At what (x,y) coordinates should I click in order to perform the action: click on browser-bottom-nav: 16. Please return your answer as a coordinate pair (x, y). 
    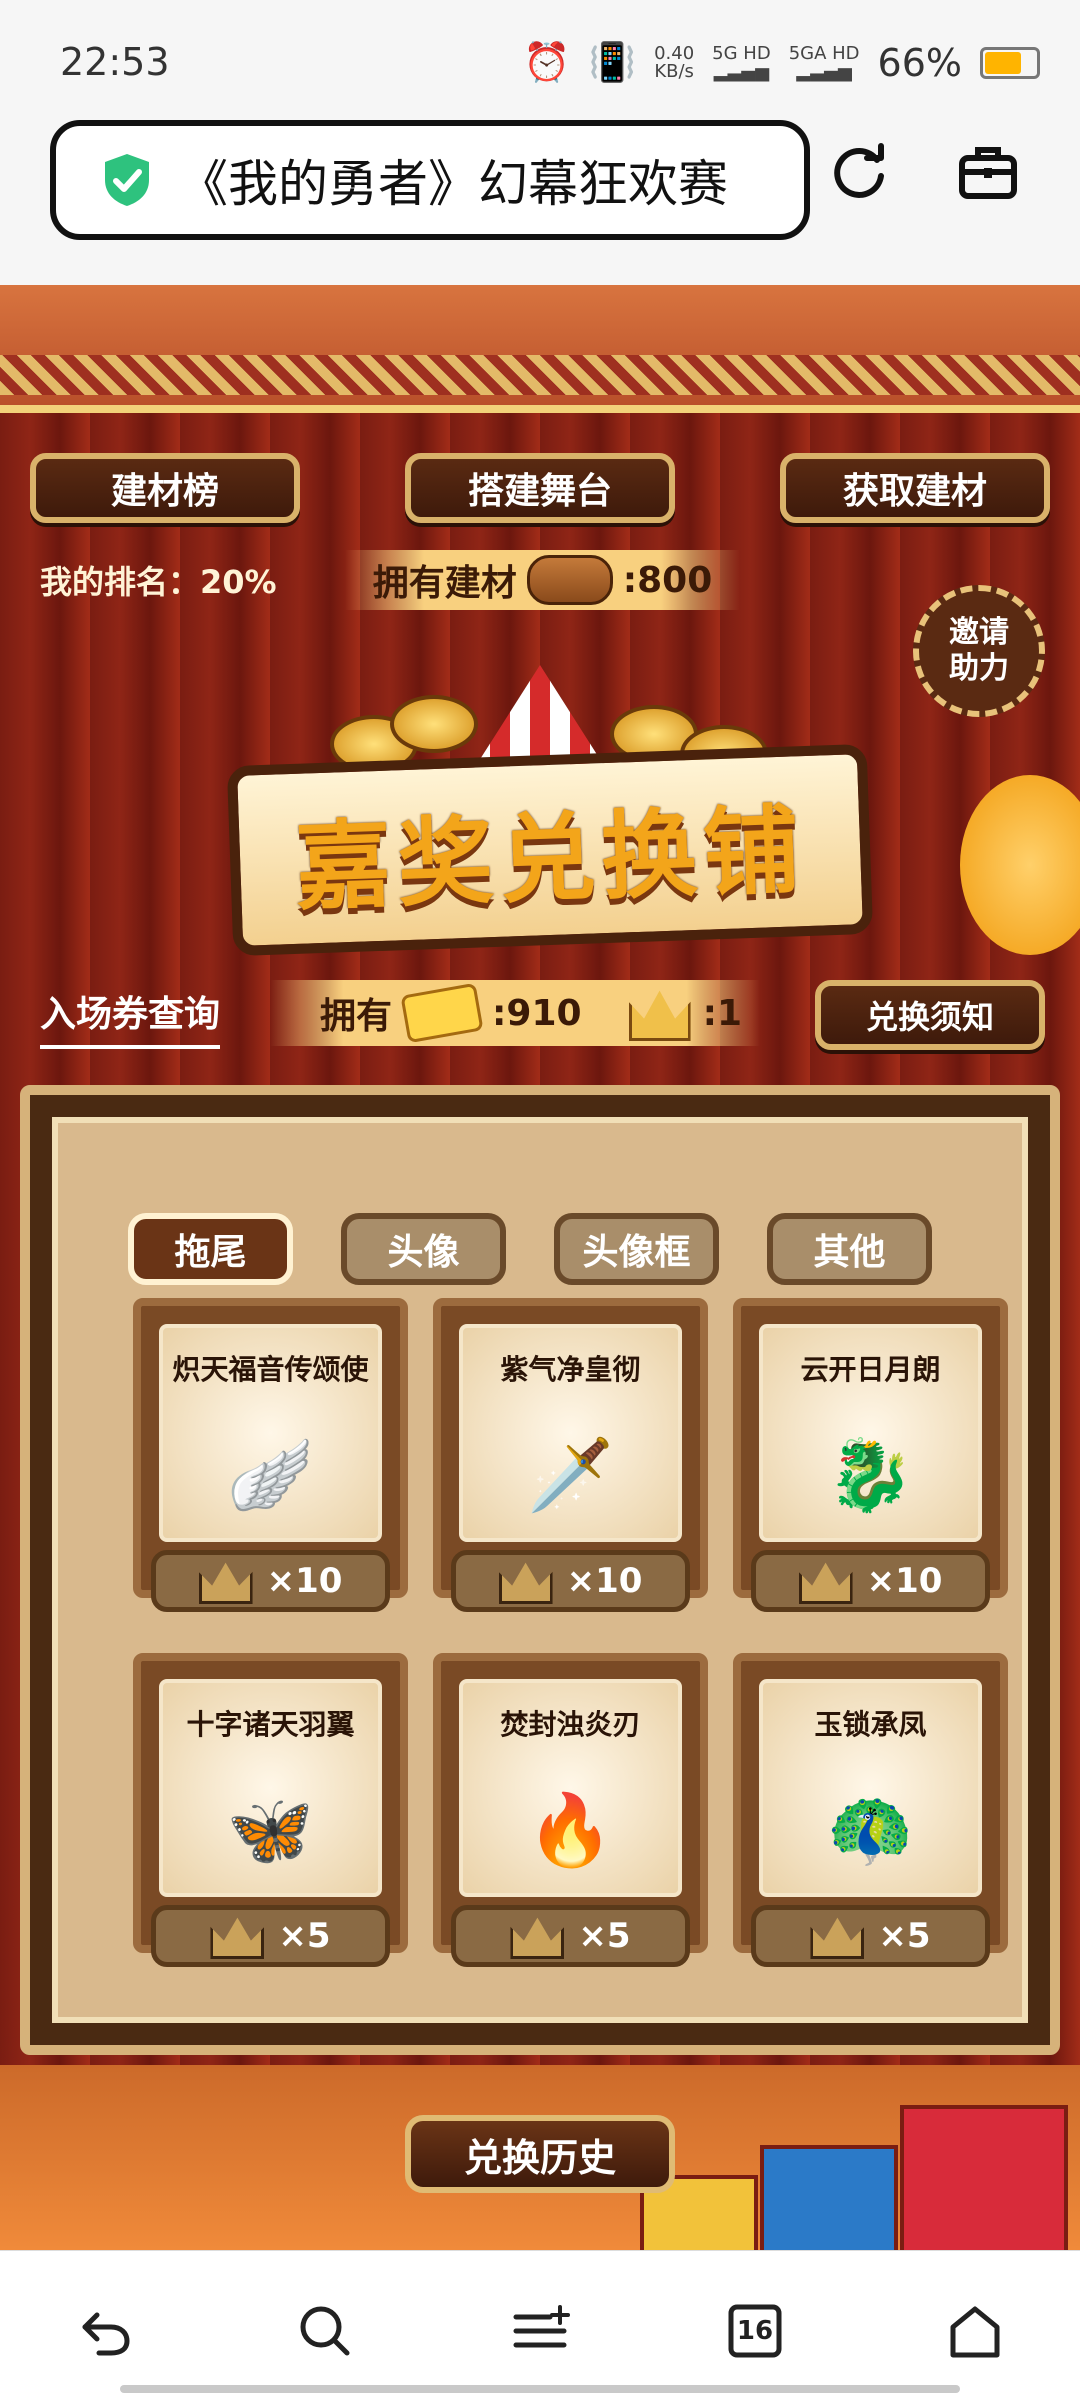
    Looking at the image, I should click on (540, 2325).